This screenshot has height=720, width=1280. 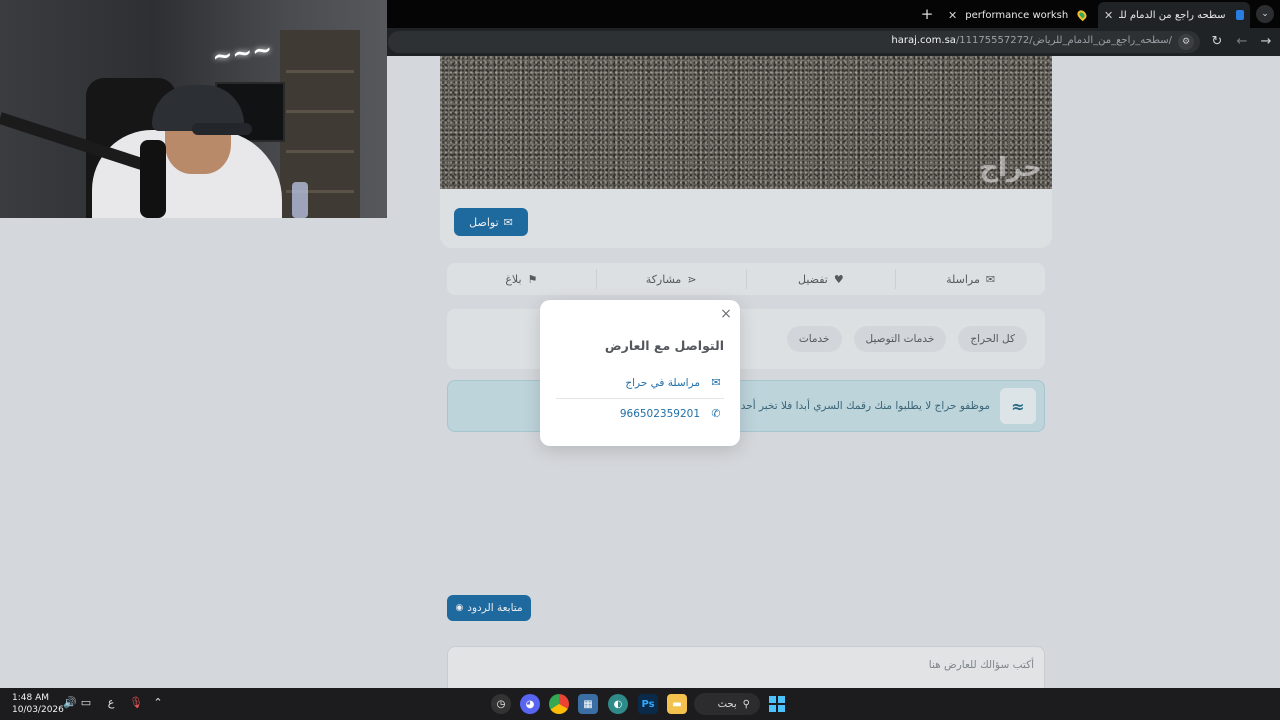 I want to click on phone-icon: ✆, so click(x=716, y=413).